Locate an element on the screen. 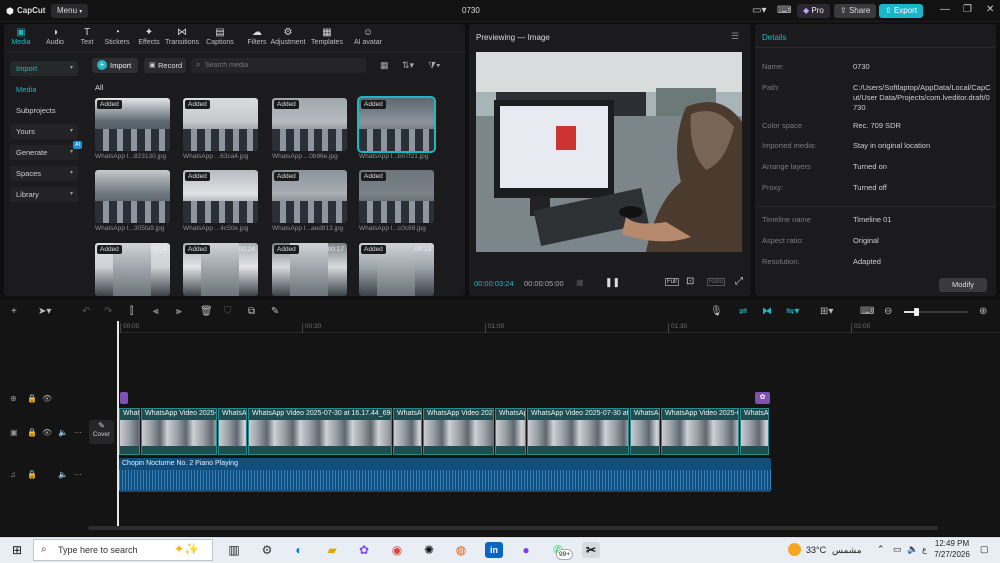  clock-time: 12:49 PM is located at coordinates (952, 543).